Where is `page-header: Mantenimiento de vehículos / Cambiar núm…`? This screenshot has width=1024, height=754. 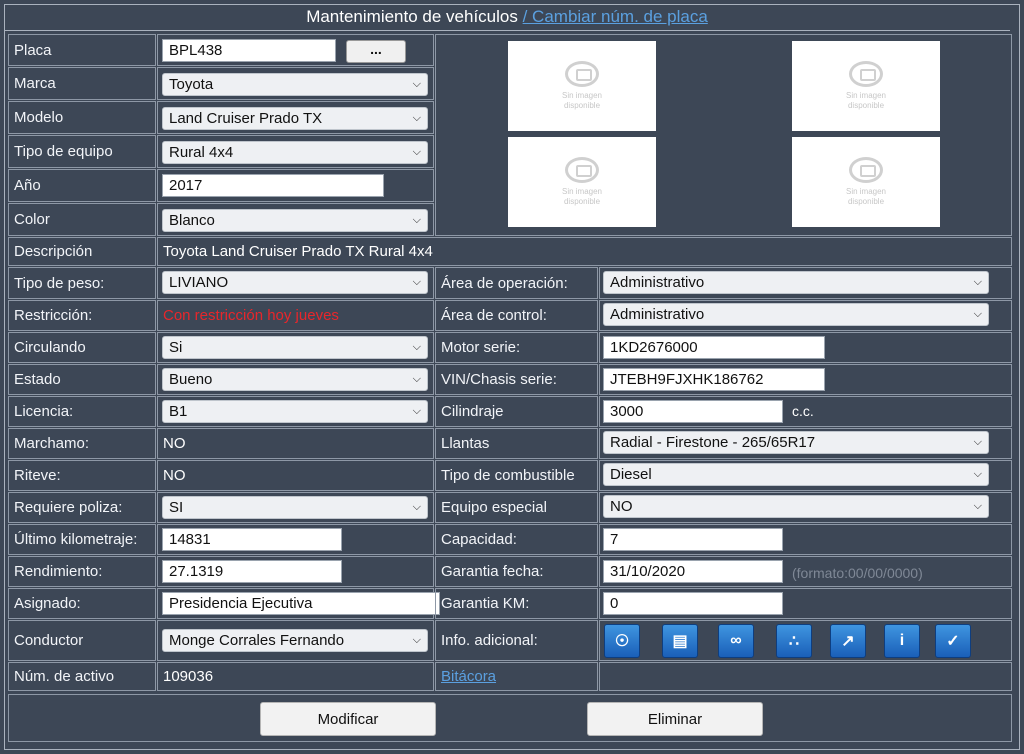 page-header: Mantenimiento de vehículos / Cambiar núm… is located at coordinates (507, 17).